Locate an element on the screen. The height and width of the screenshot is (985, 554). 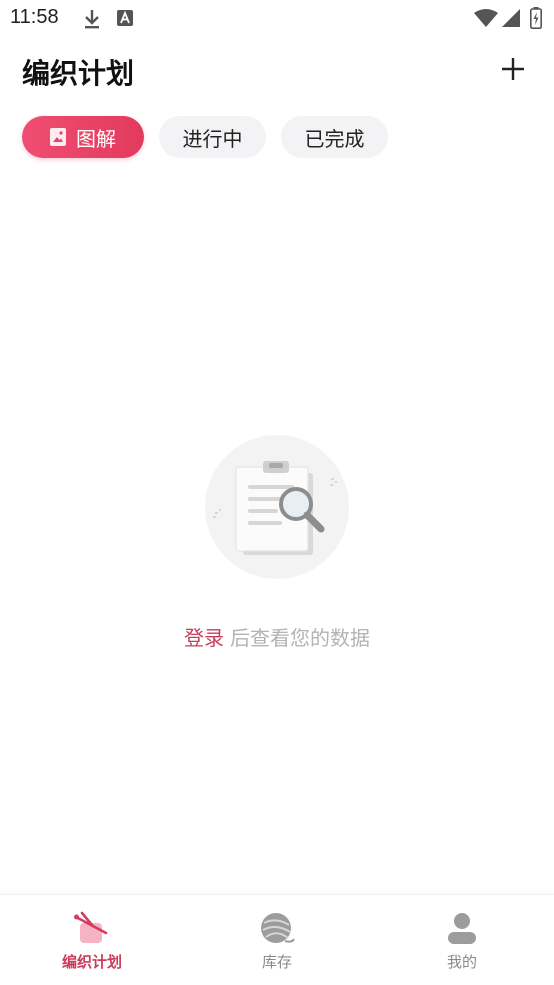
image-icon is located at coordinates (58, 137).